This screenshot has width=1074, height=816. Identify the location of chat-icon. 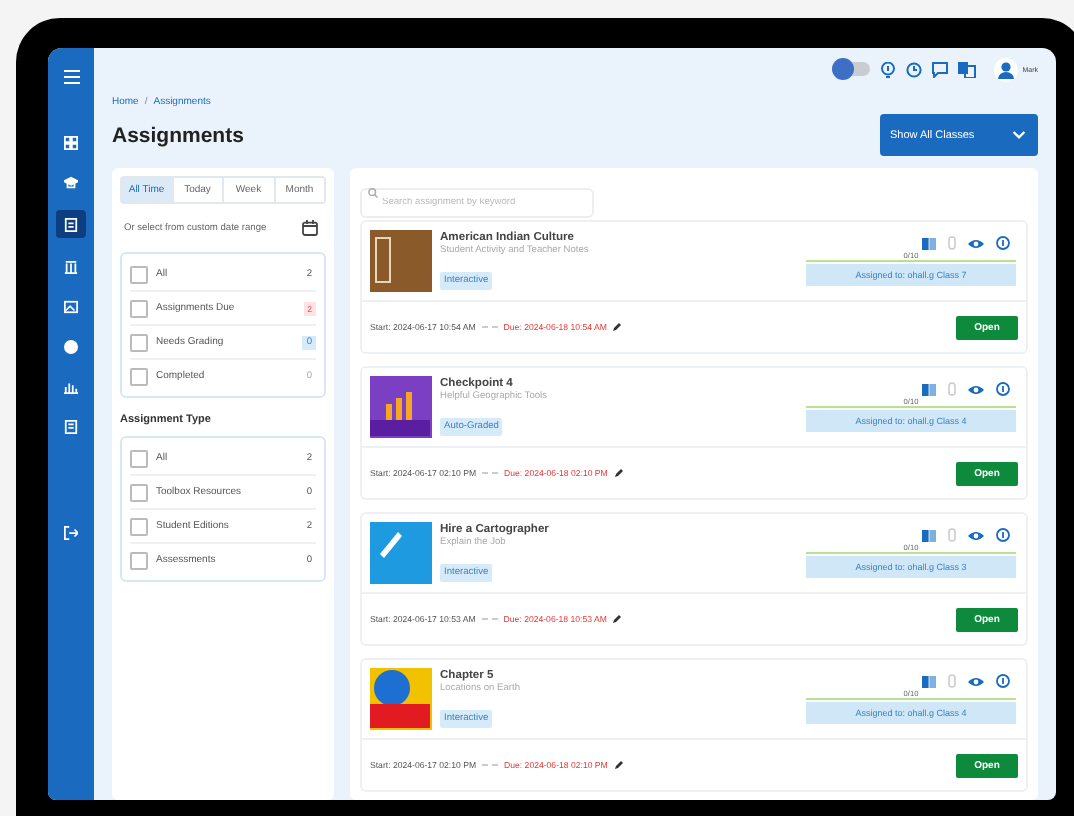
(940, 69).